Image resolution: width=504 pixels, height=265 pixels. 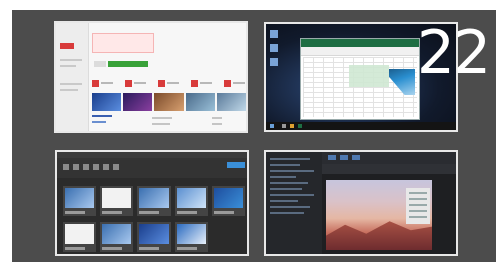 I want to click on spreadsheet-window, so click(x=360, y=79).